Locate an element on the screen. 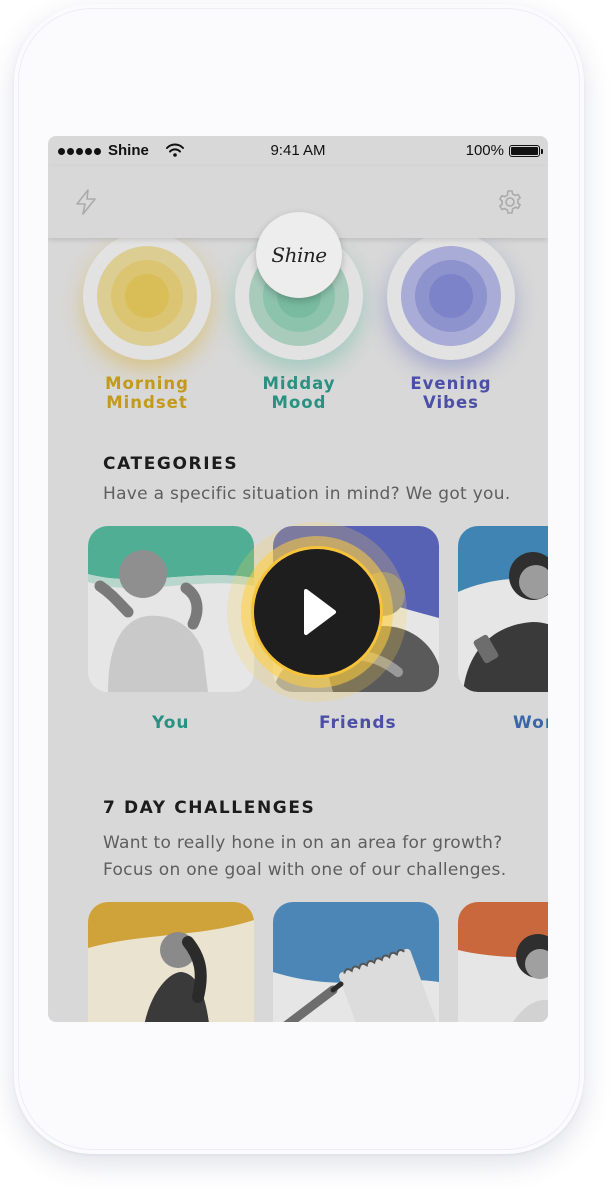 This screenshot has height=1194, width=612. category-friends-label: Friends is located at coordinates (358, 723).